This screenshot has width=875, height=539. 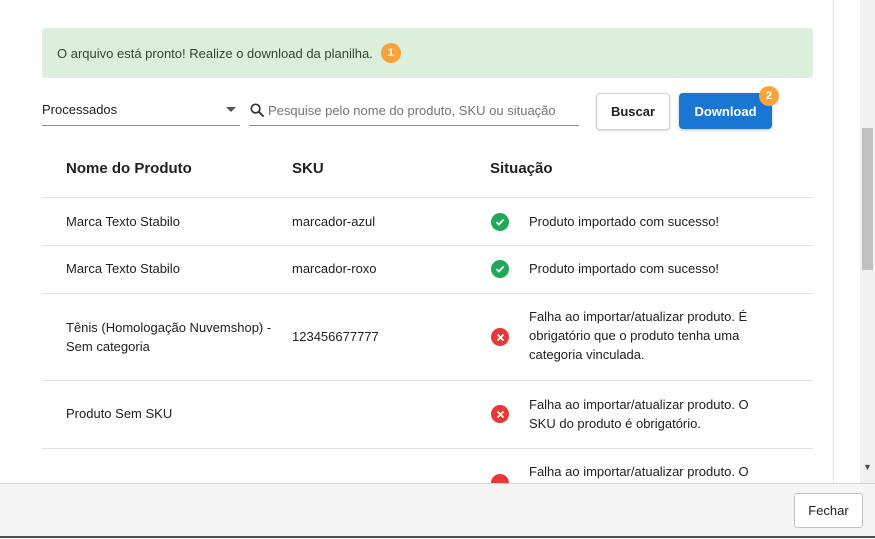 I want to click on scroll-down-arrow-icon: ▼, so click(x=867, y=467).